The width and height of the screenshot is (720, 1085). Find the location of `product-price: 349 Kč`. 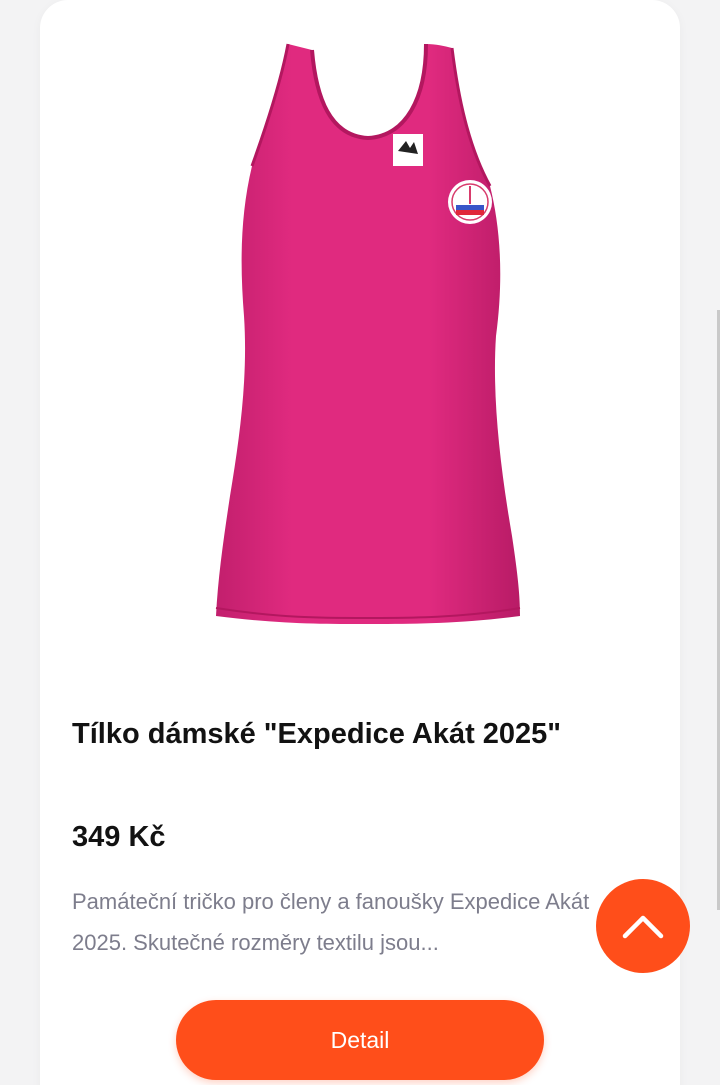

product-price: 349 Kč is located at coordinates (119, 837).